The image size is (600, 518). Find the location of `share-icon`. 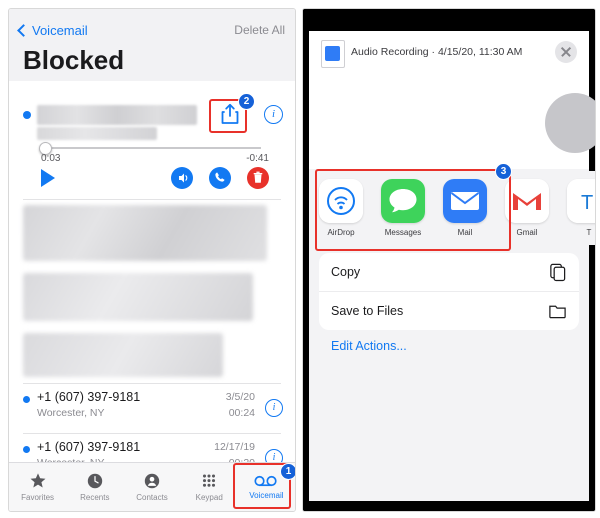

share-icon is located at coordinates (230, 114).